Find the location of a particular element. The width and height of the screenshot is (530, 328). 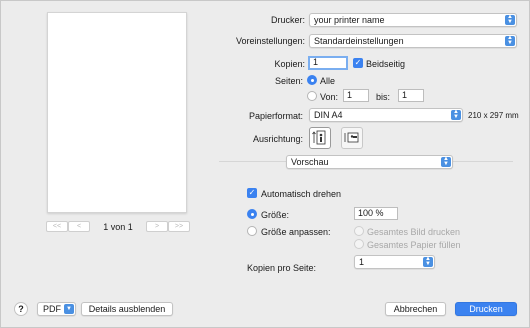

presets-label: Voreinstellungen: is located at coordinates (270, 41).